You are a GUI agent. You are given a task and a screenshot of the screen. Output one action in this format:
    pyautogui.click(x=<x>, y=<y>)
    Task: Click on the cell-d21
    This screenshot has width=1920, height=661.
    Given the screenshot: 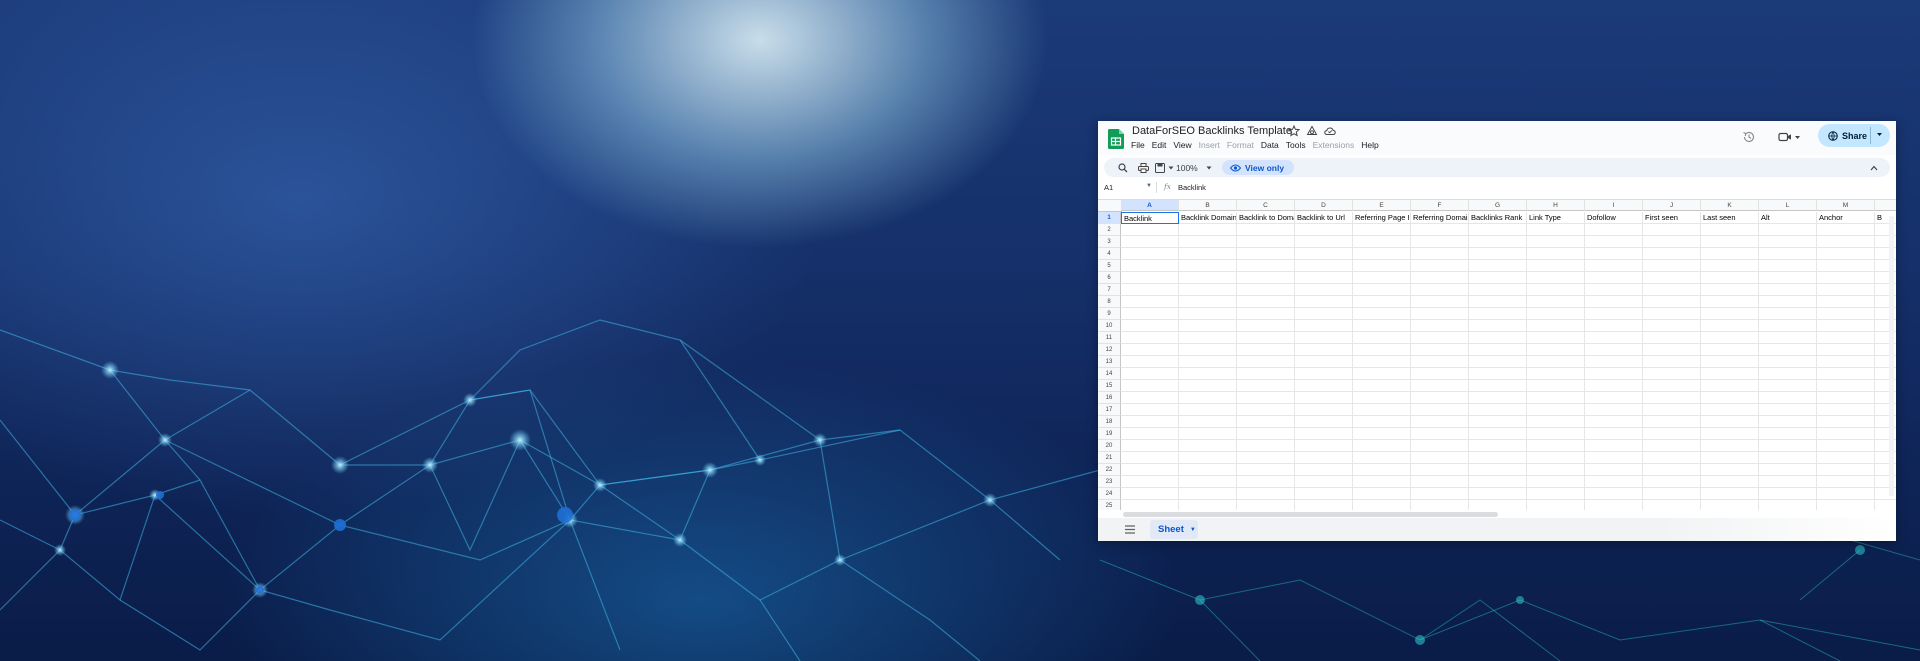 What is the action you would take?
    pyautogui.click(x=1324, y=458)
    